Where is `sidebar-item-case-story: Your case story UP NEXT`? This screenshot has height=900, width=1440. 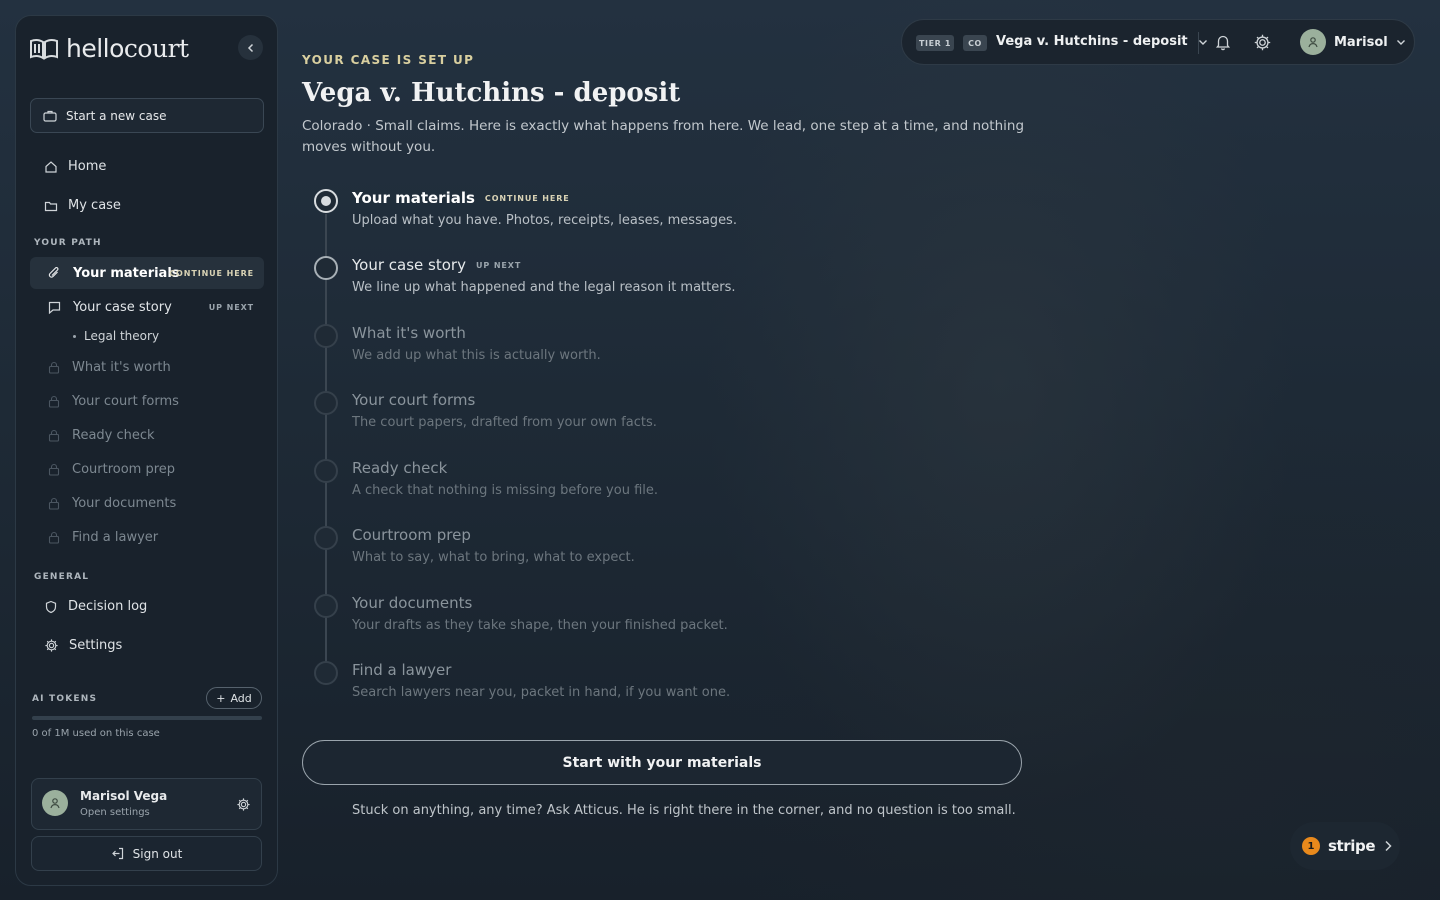 sidebar-item-case-story: Your case story UP NEXT is located at coordinates (147, 307).